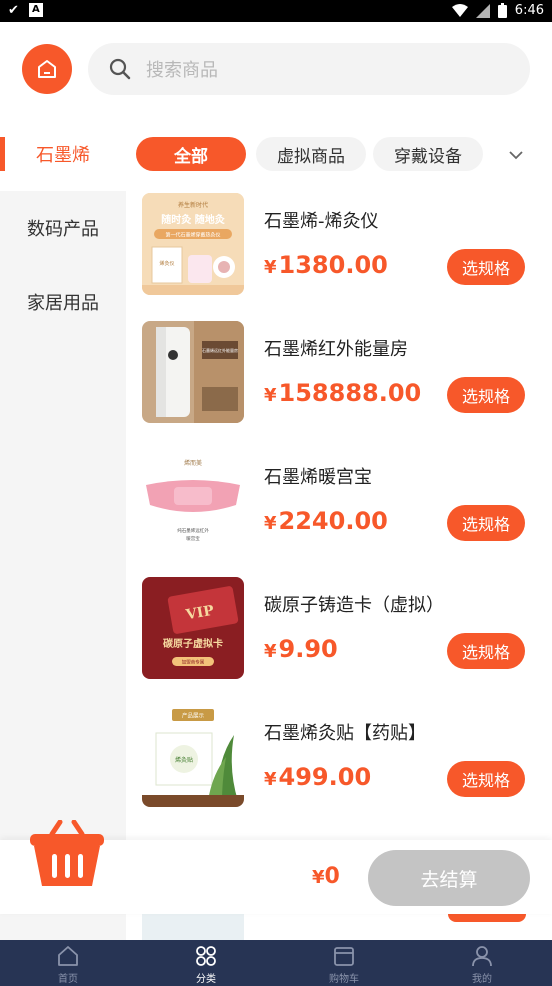 The height and width of the screenshot is (986, 552). I want to click on product-image: 产品展示 烯灸贴, so click(193, 756).